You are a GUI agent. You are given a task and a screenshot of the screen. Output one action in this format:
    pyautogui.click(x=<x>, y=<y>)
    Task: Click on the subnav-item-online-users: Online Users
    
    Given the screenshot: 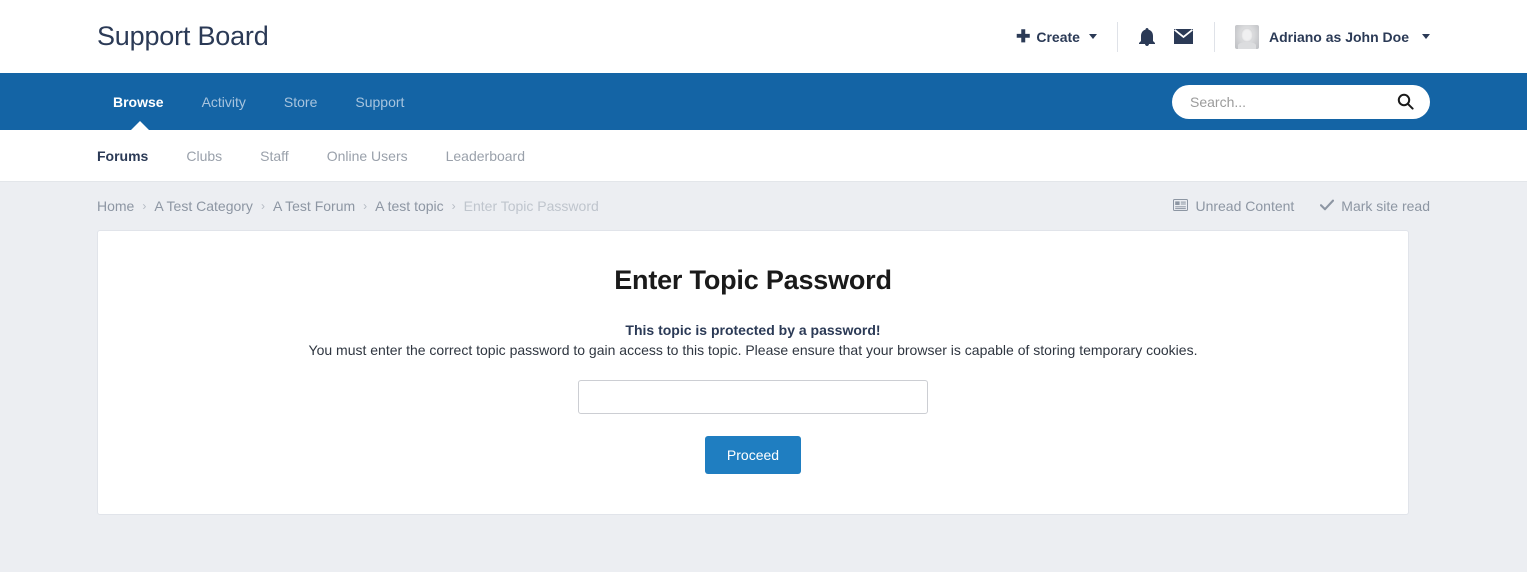 What is the action you would take?
    pyautogui.click(x=367, y=156)
    